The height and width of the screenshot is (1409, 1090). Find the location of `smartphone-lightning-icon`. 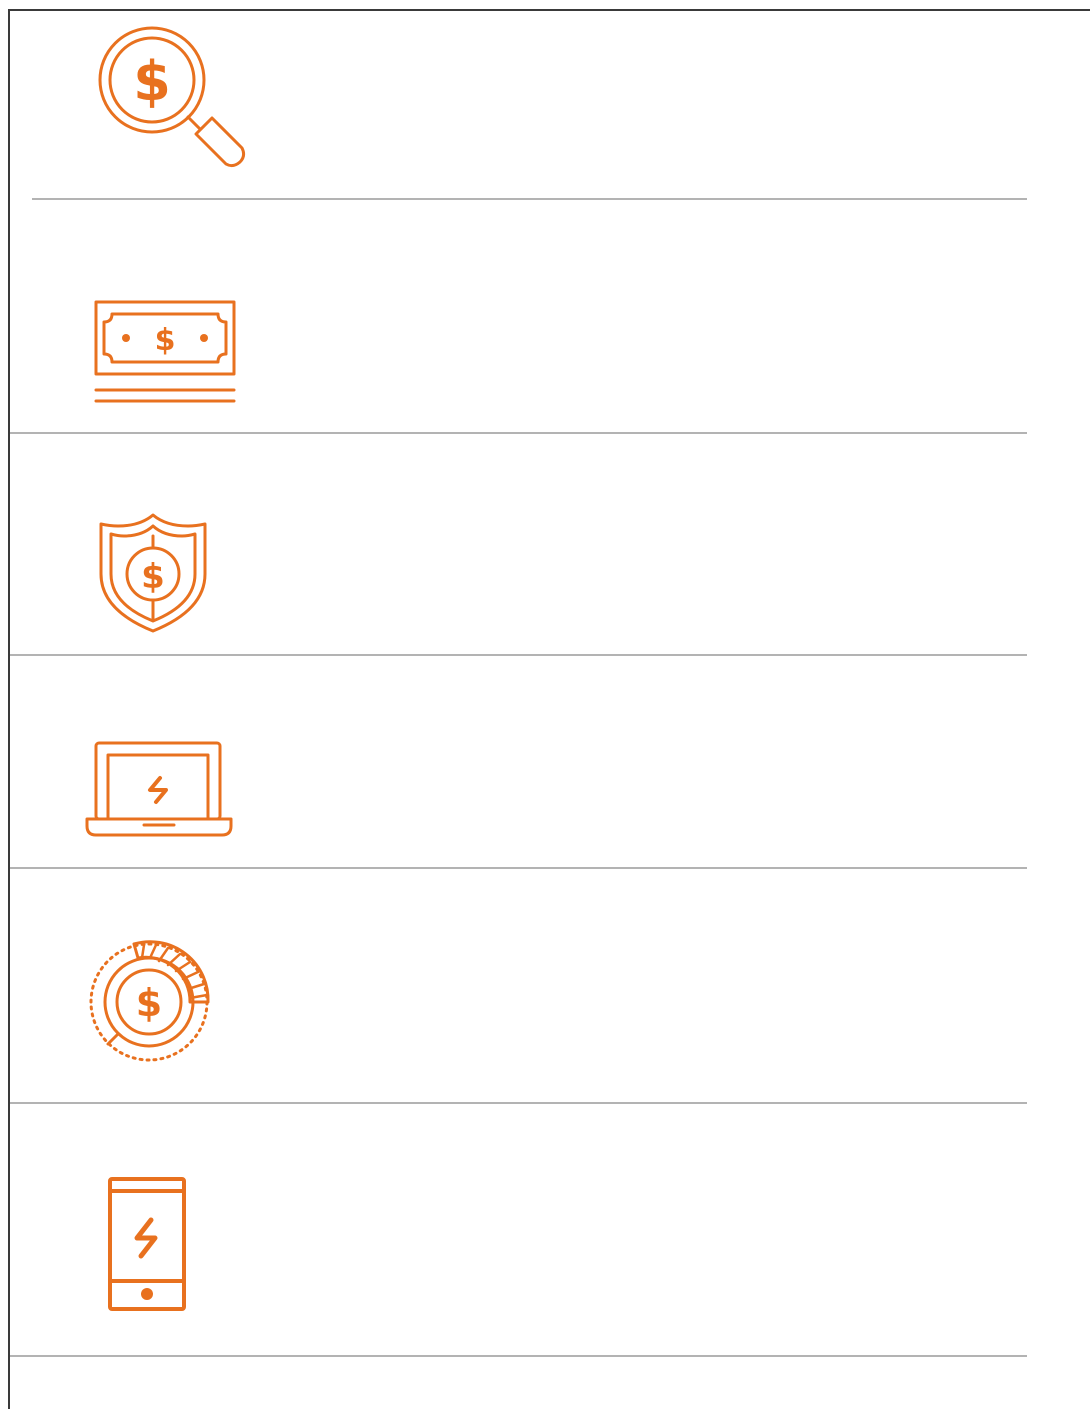

smartphone-lightning-icon is located at coordinates (147, 1244).